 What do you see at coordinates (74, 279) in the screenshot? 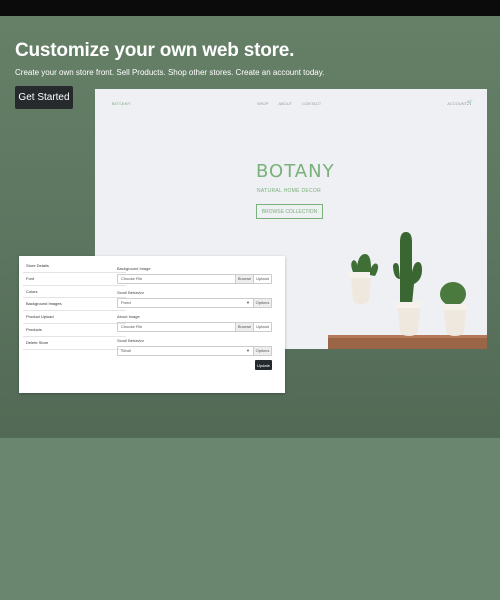
I see `sidebar-item-font: Font` at bounding box center [74, 279].